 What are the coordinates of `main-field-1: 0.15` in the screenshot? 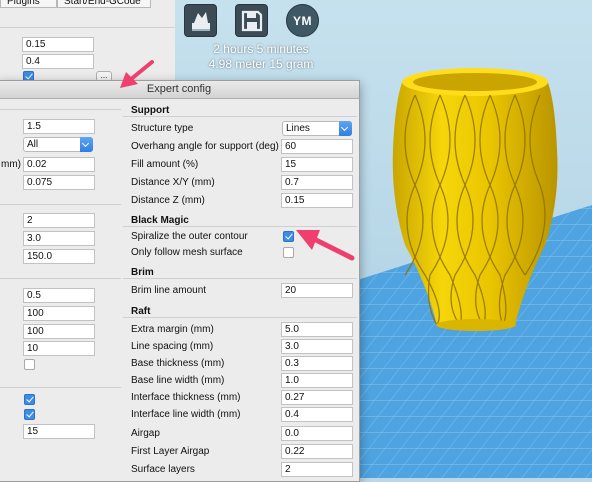 It's located at (58, 44).